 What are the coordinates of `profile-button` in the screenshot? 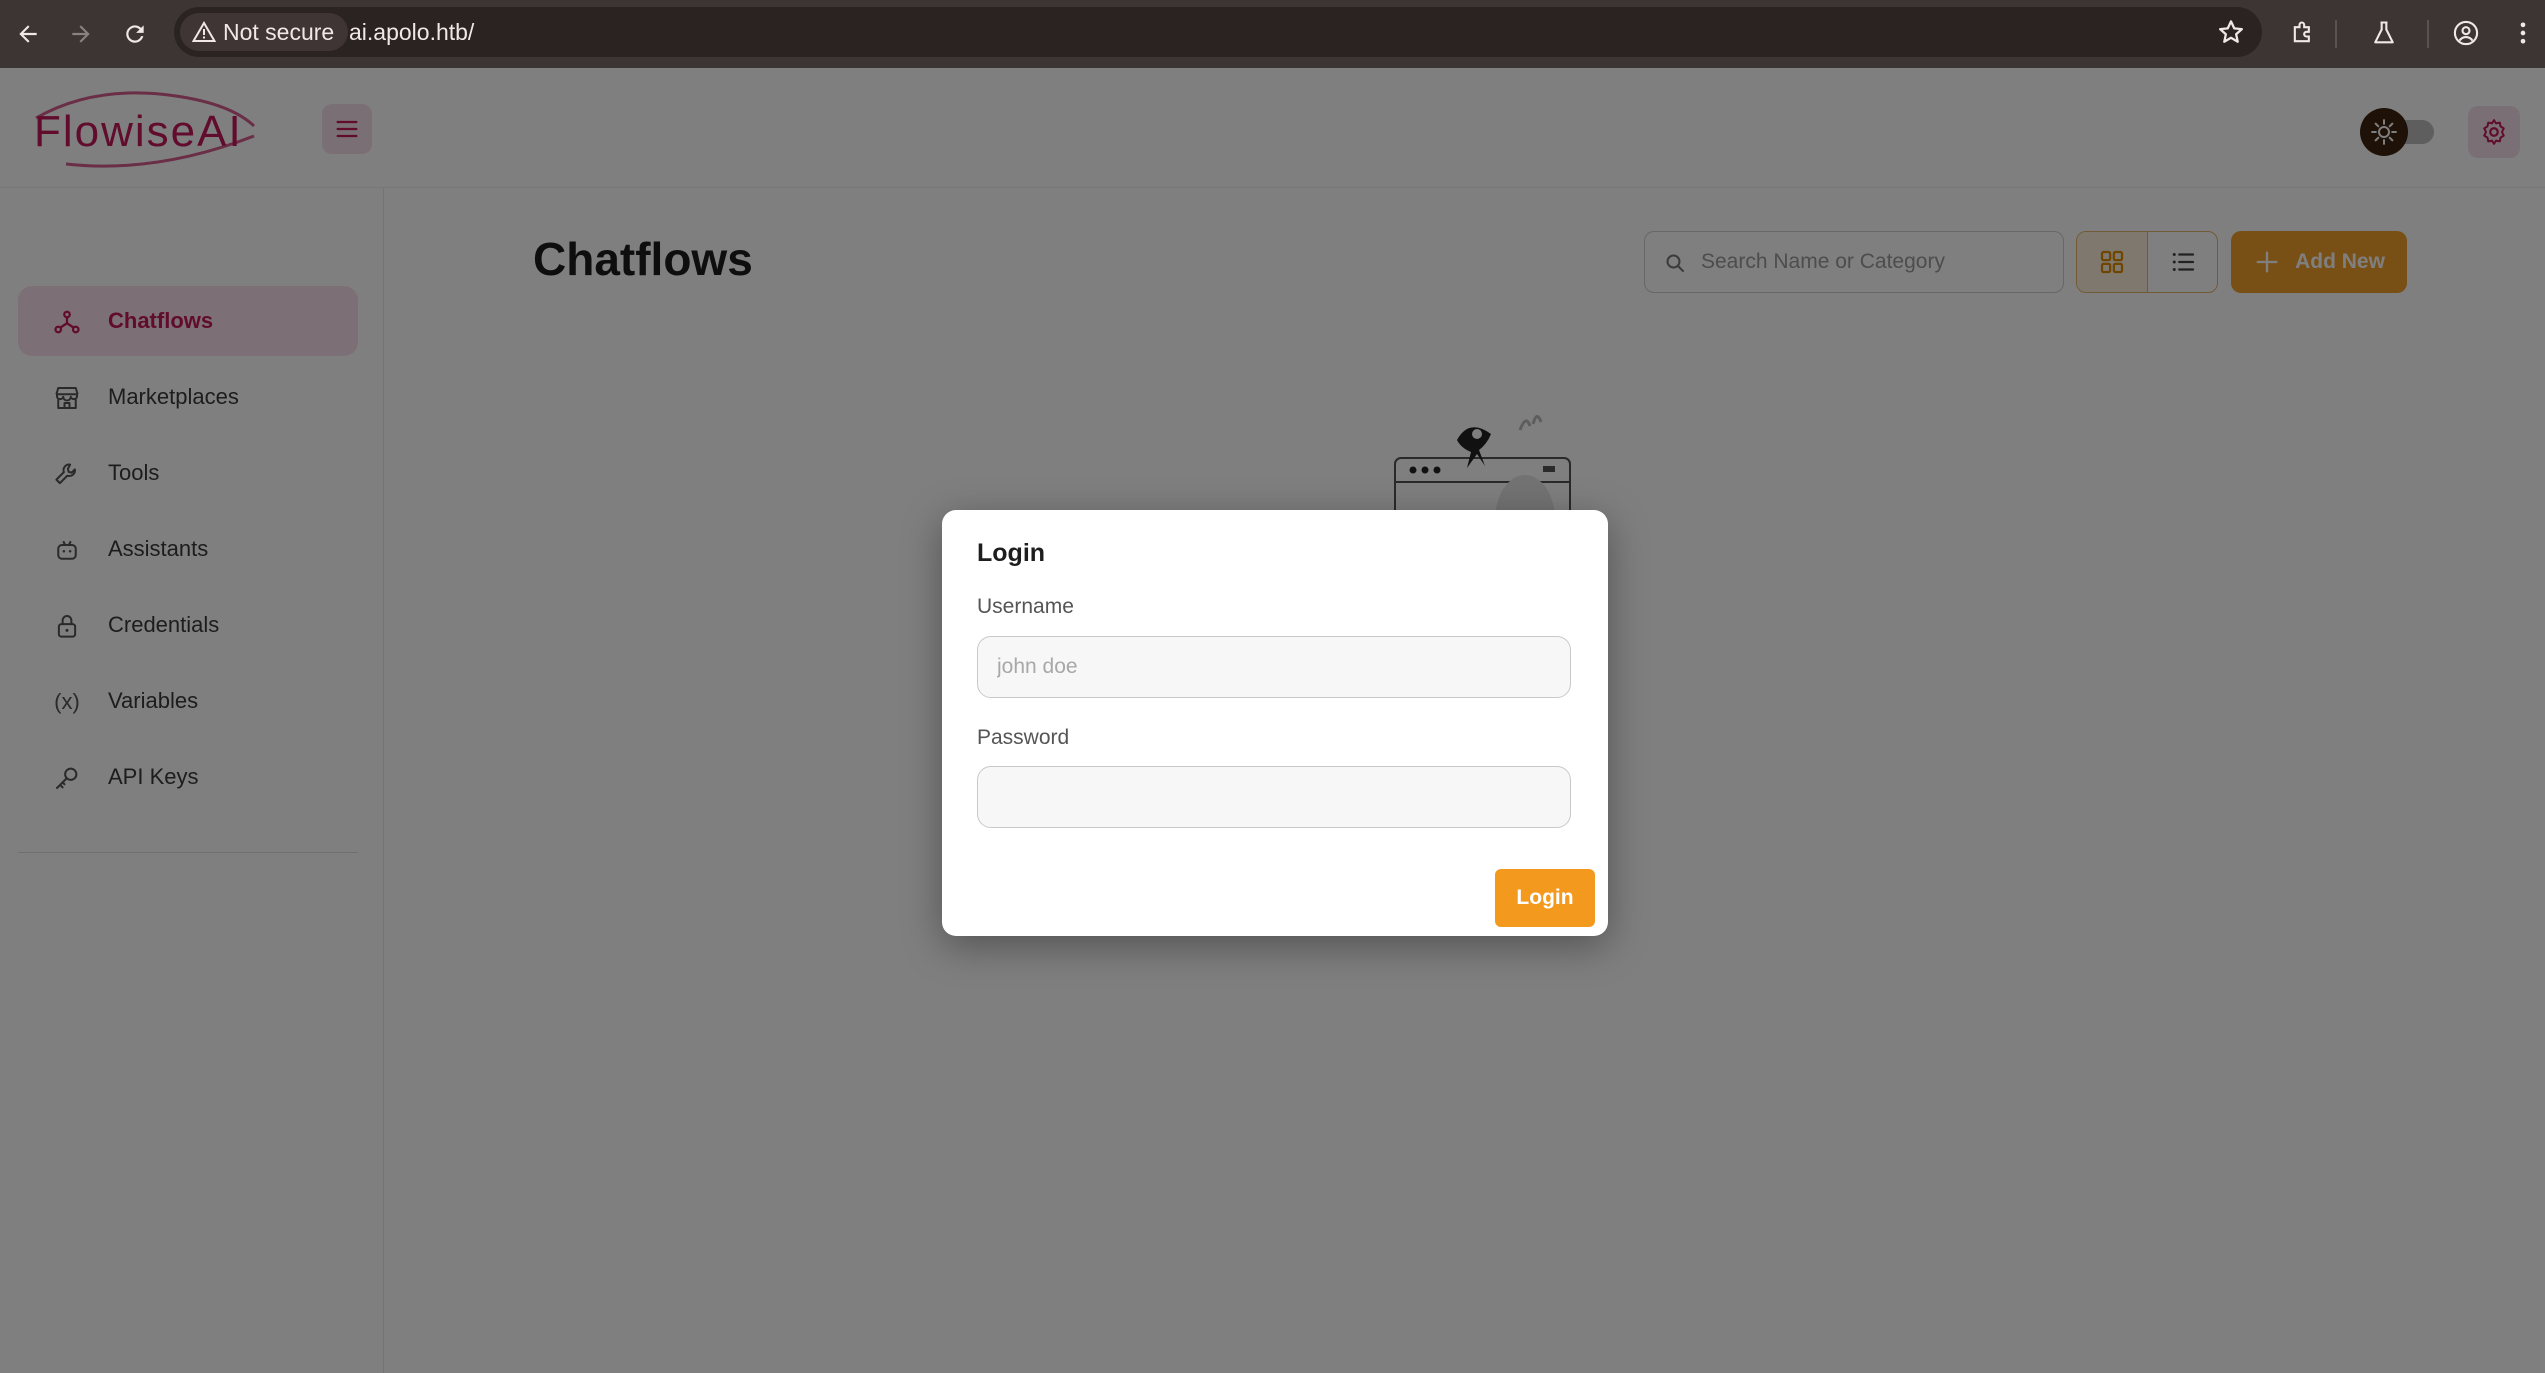 It's located at (2466, 33).